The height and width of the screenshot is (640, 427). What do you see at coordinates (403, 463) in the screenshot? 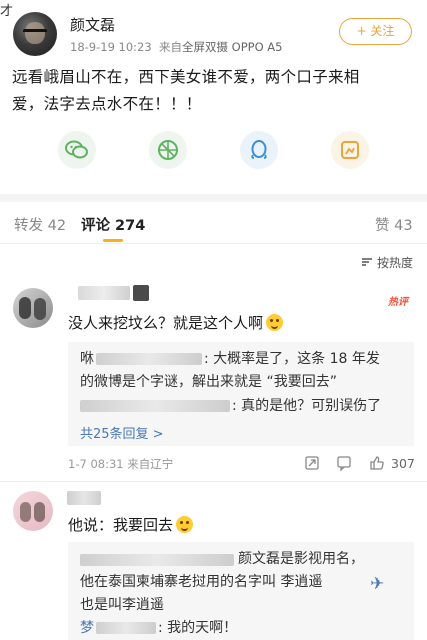
I see `like-count: 307` at bounding box center [403, 463].